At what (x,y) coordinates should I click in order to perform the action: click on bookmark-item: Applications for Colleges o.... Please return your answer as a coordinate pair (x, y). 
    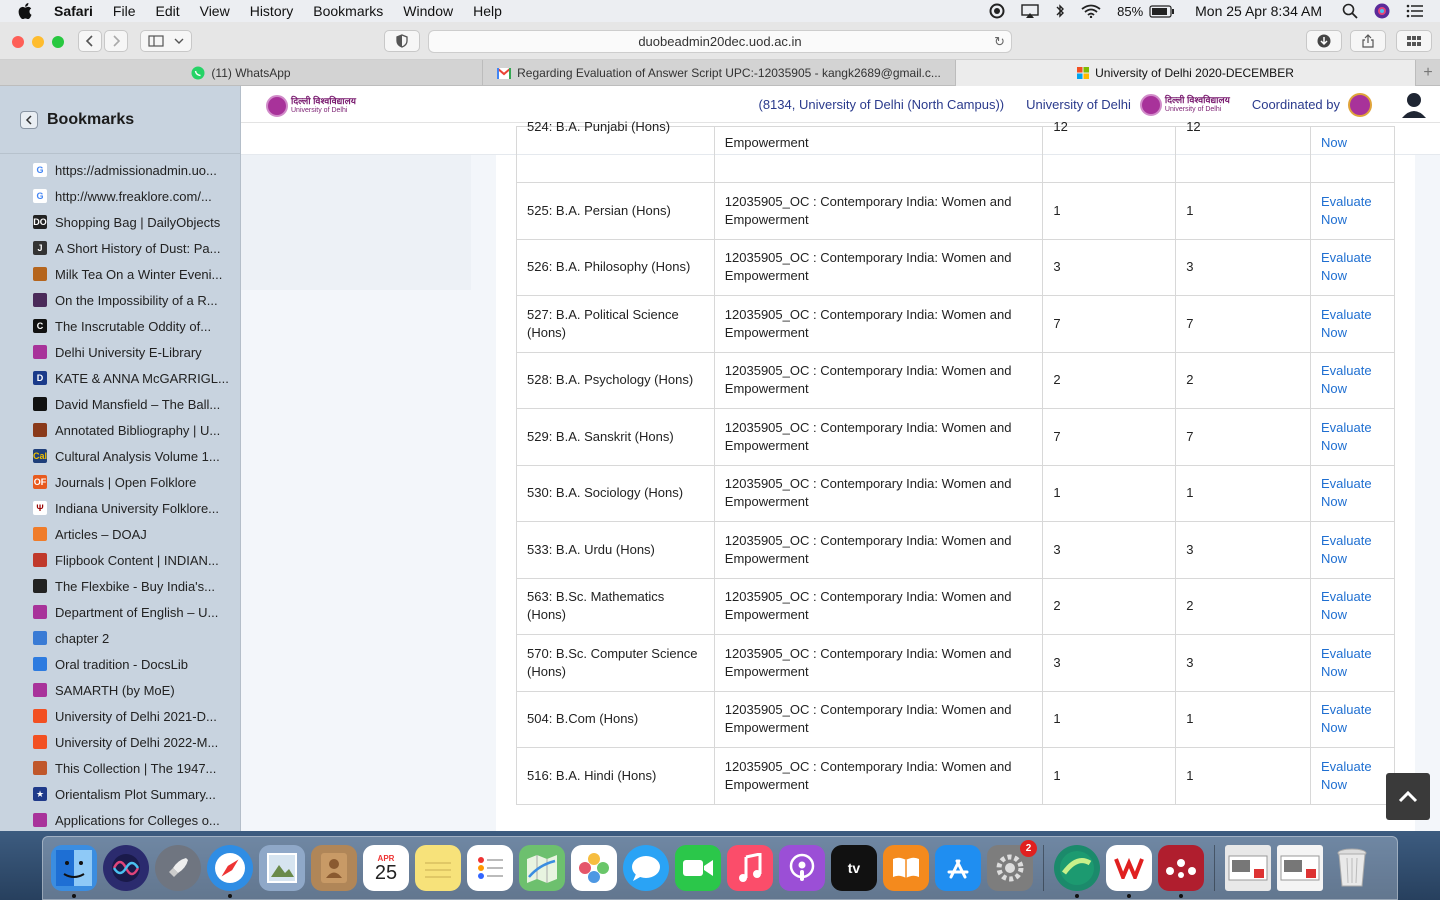
    Looking at the image, I should click on (120, 819).